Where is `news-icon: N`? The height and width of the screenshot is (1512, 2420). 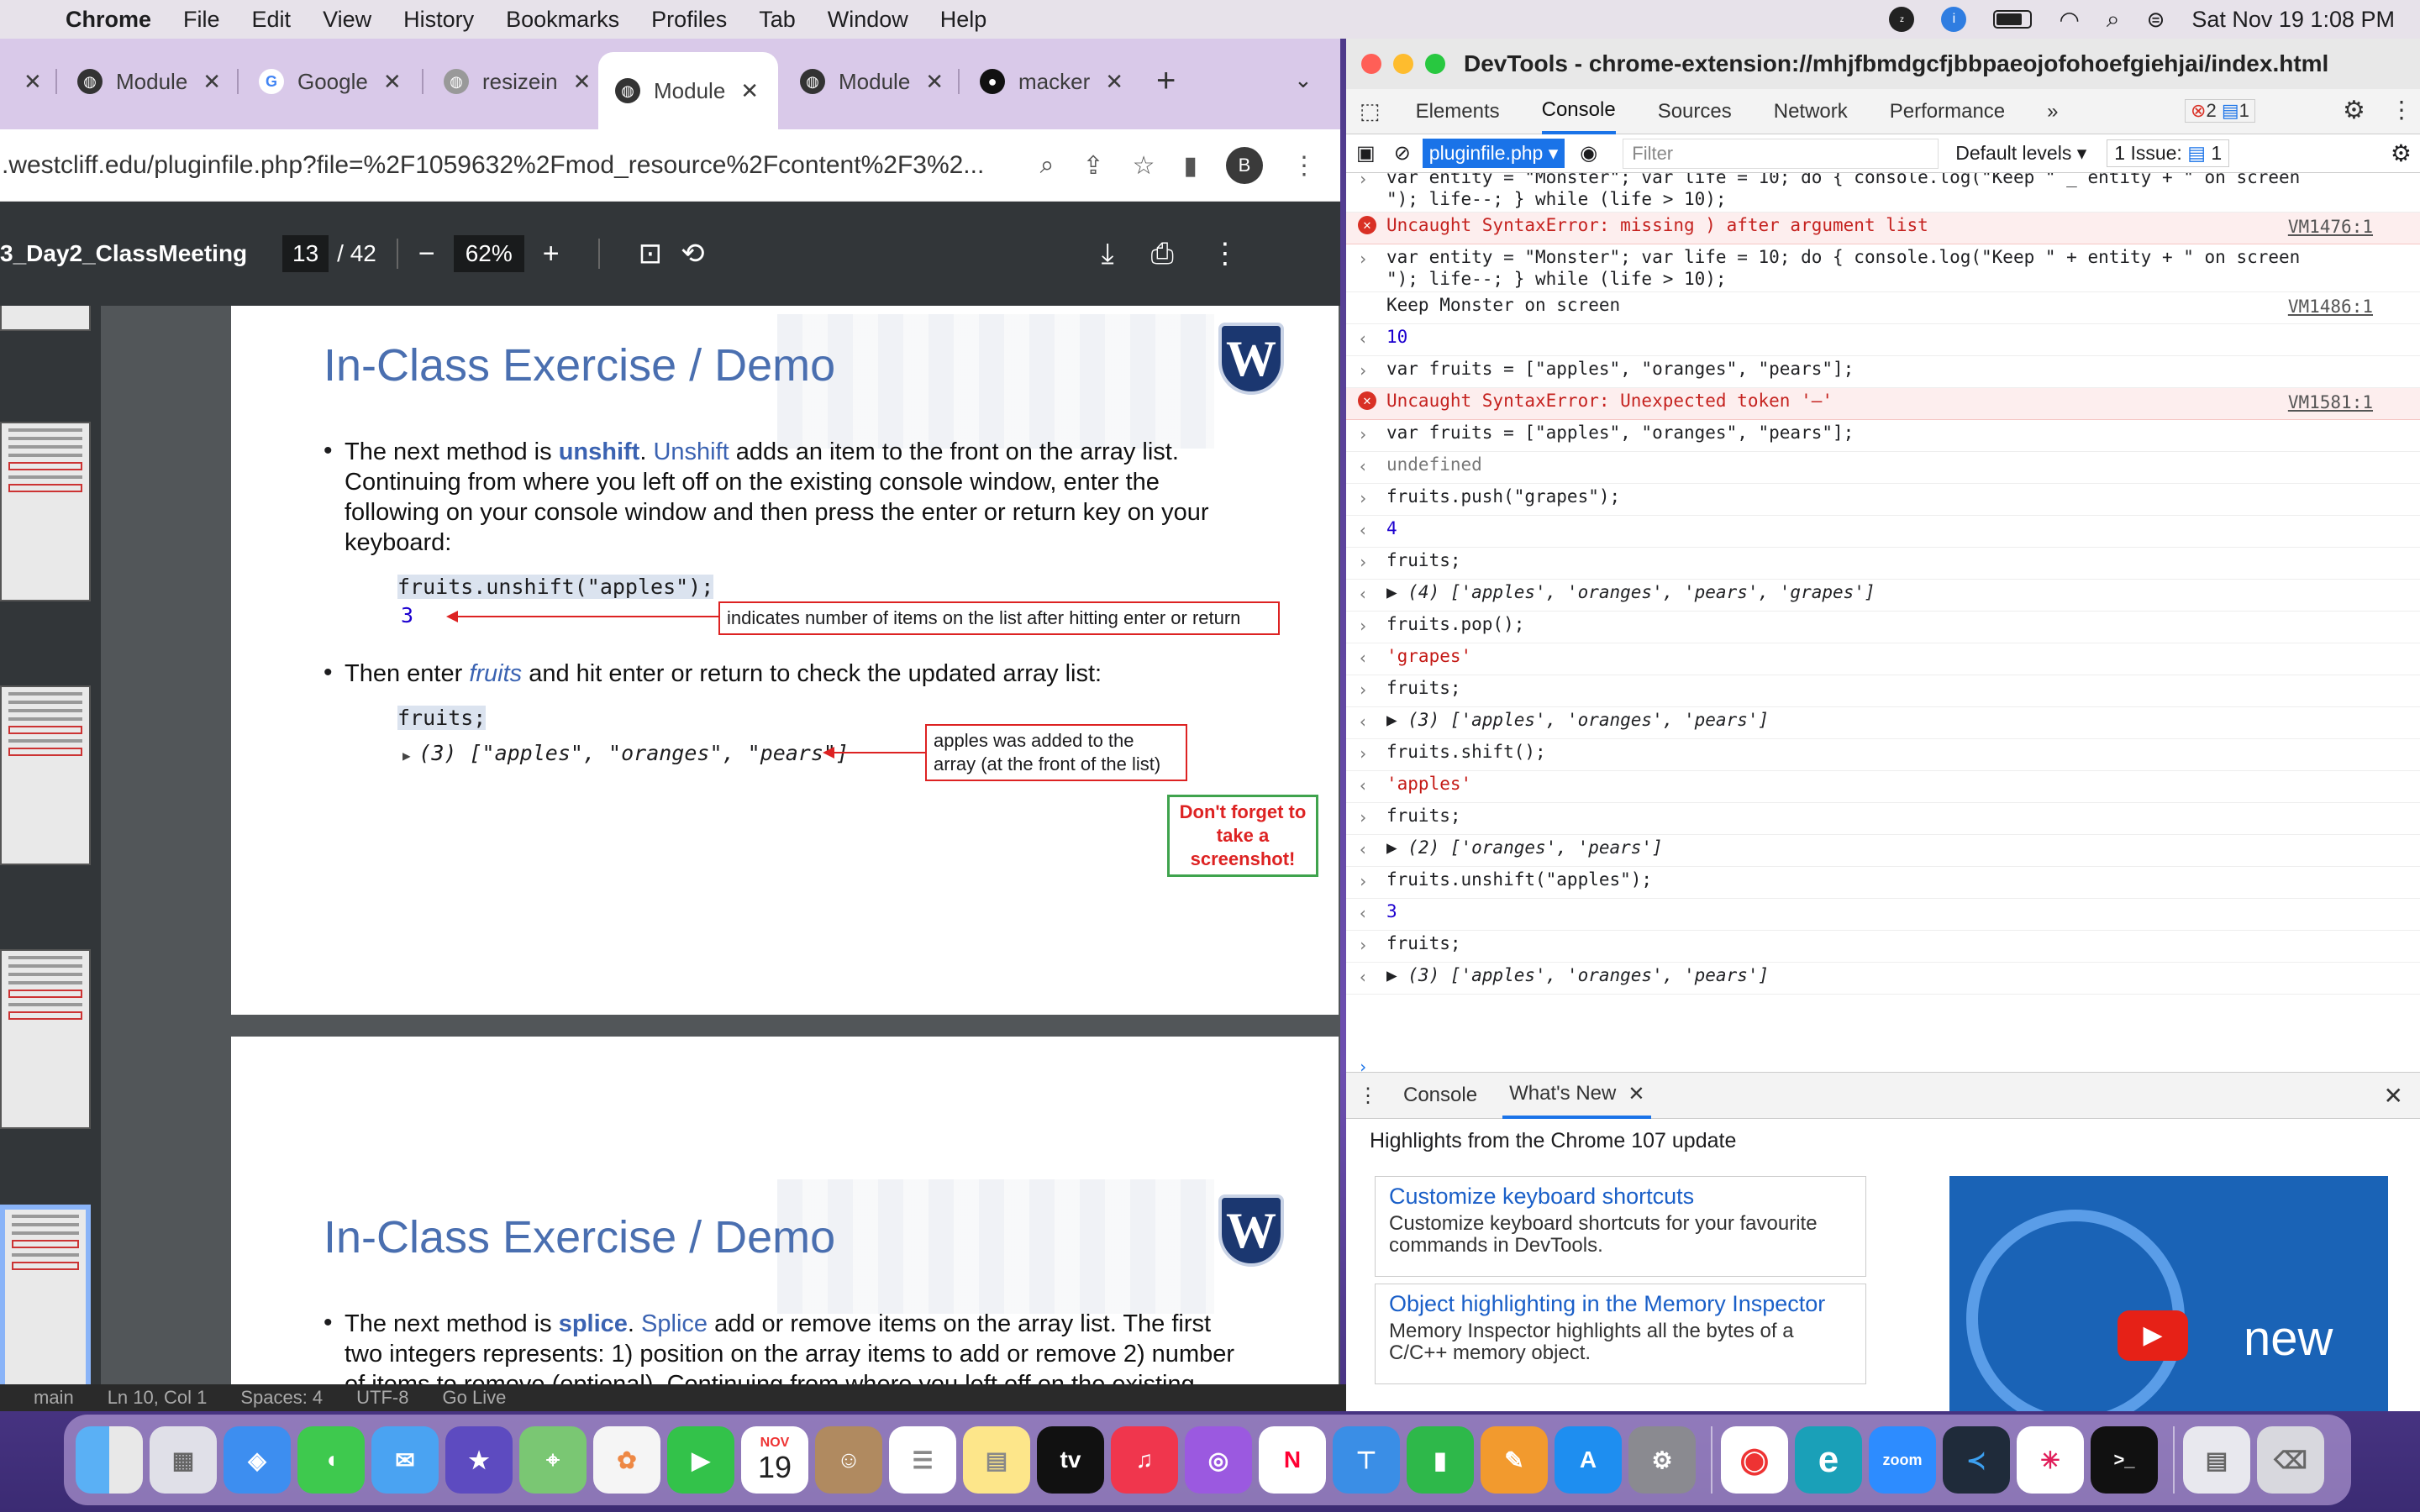 news-icon: N is located at coordinates (1292, 1460).